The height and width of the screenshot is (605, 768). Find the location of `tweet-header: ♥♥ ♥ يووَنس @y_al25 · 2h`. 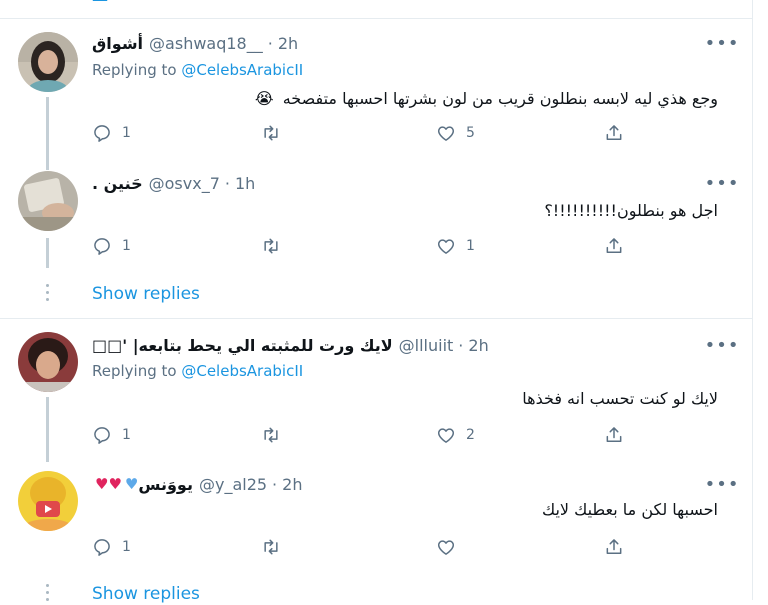

tweet-header: ♥♥ ♥ يووَنس @y_al25 · 2h is located at coordinates (197, 484).